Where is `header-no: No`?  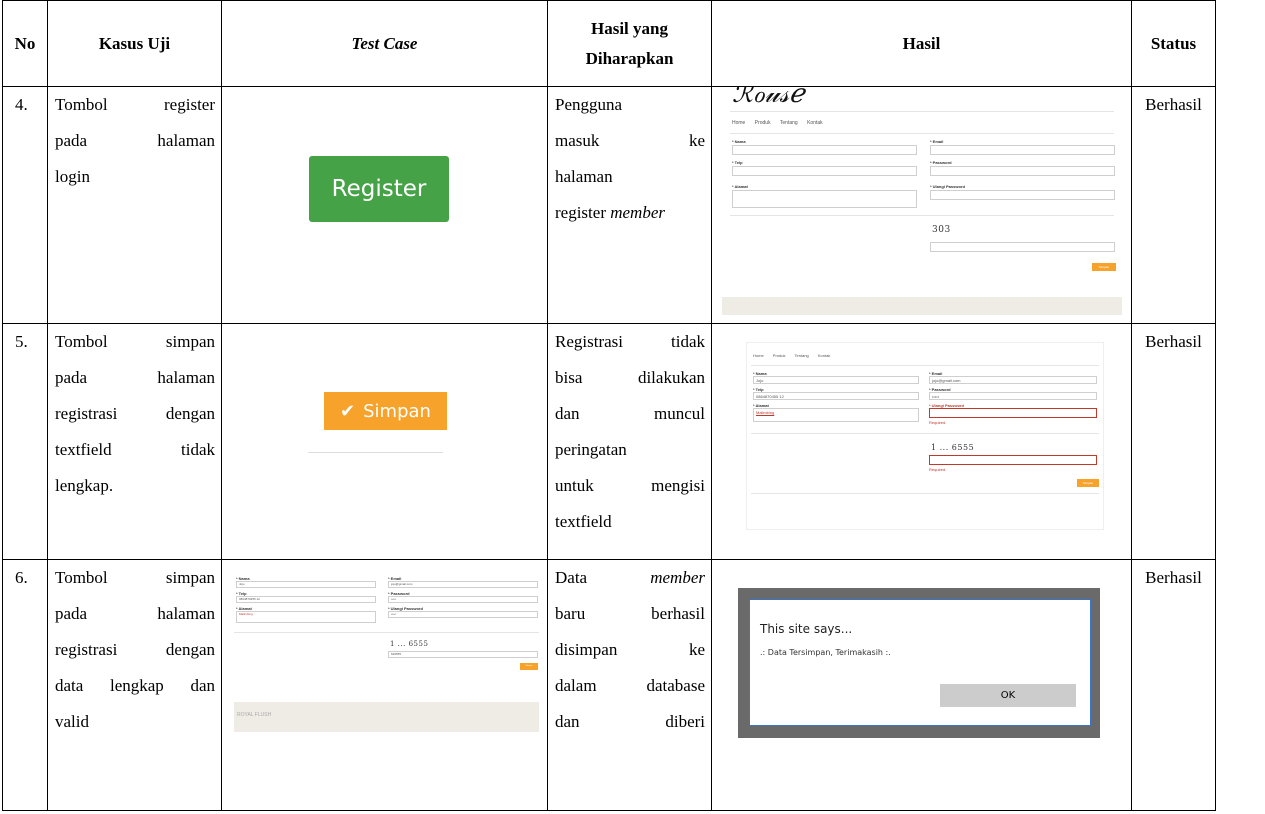
header-no: No is located at coordinates (25, 43).